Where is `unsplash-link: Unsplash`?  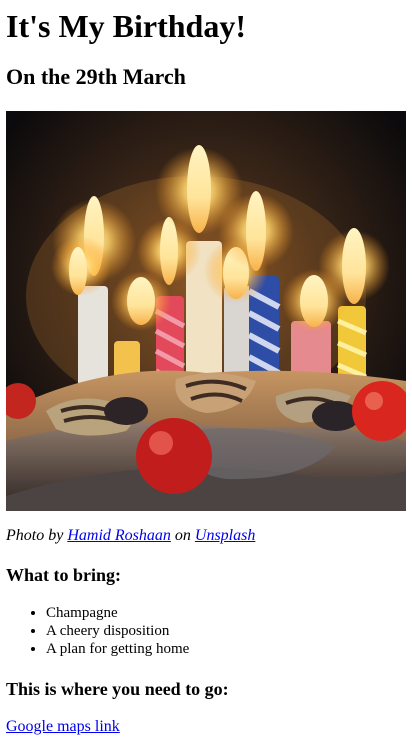
unsplash-link: Unsplash is located at coordinates (225, 535).